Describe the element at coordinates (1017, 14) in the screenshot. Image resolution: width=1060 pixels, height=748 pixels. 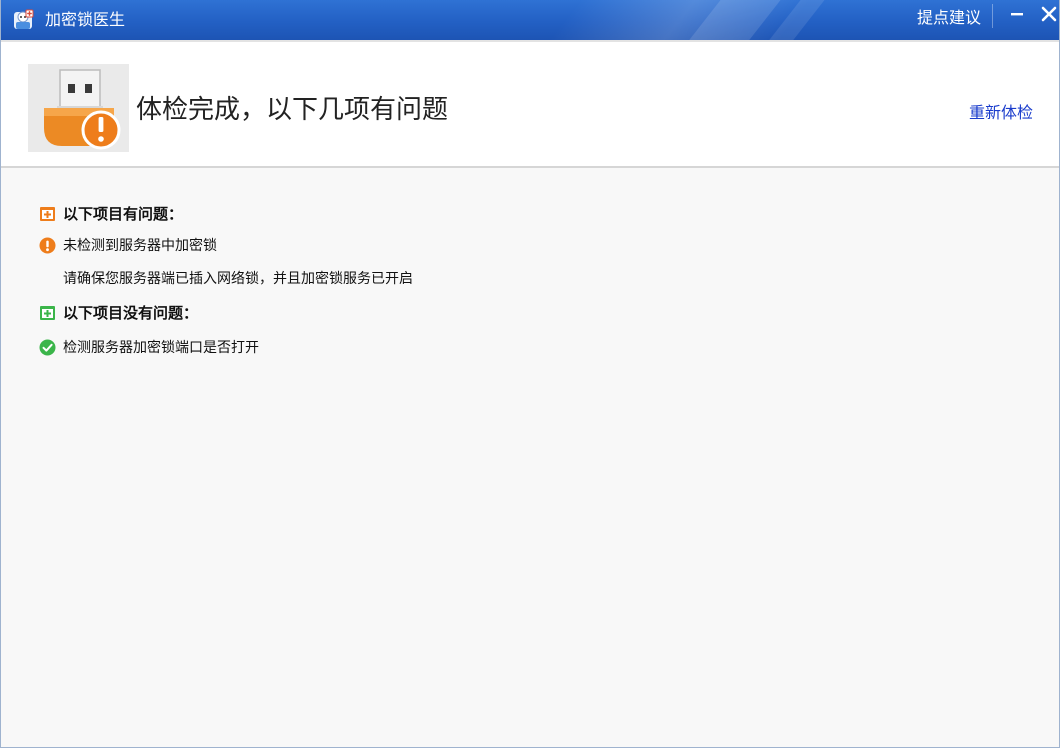
I see `minimize-icon` at that location.